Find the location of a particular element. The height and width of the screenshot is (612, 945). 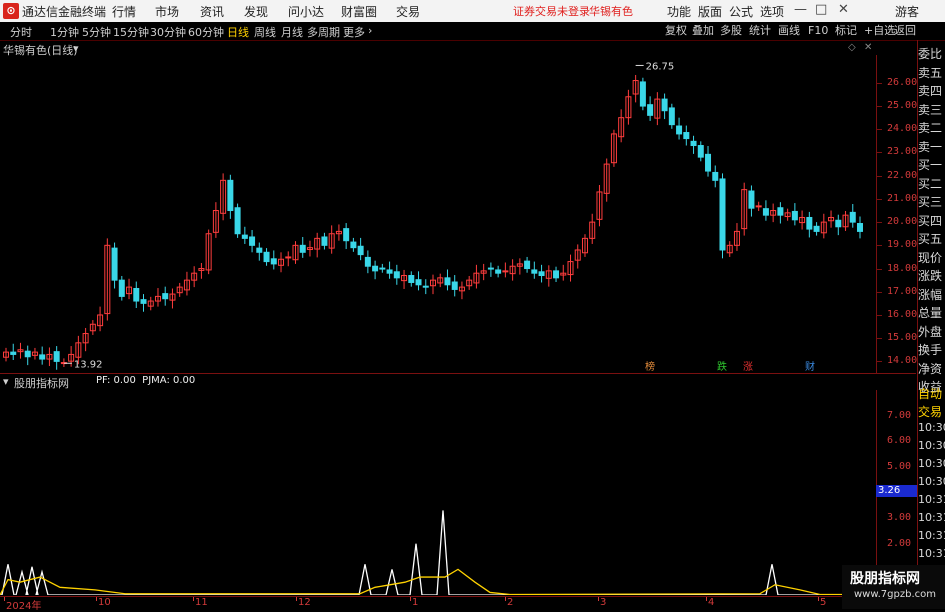

sub-y-tick-label: 5.00 is located at coordinates (899, 466).